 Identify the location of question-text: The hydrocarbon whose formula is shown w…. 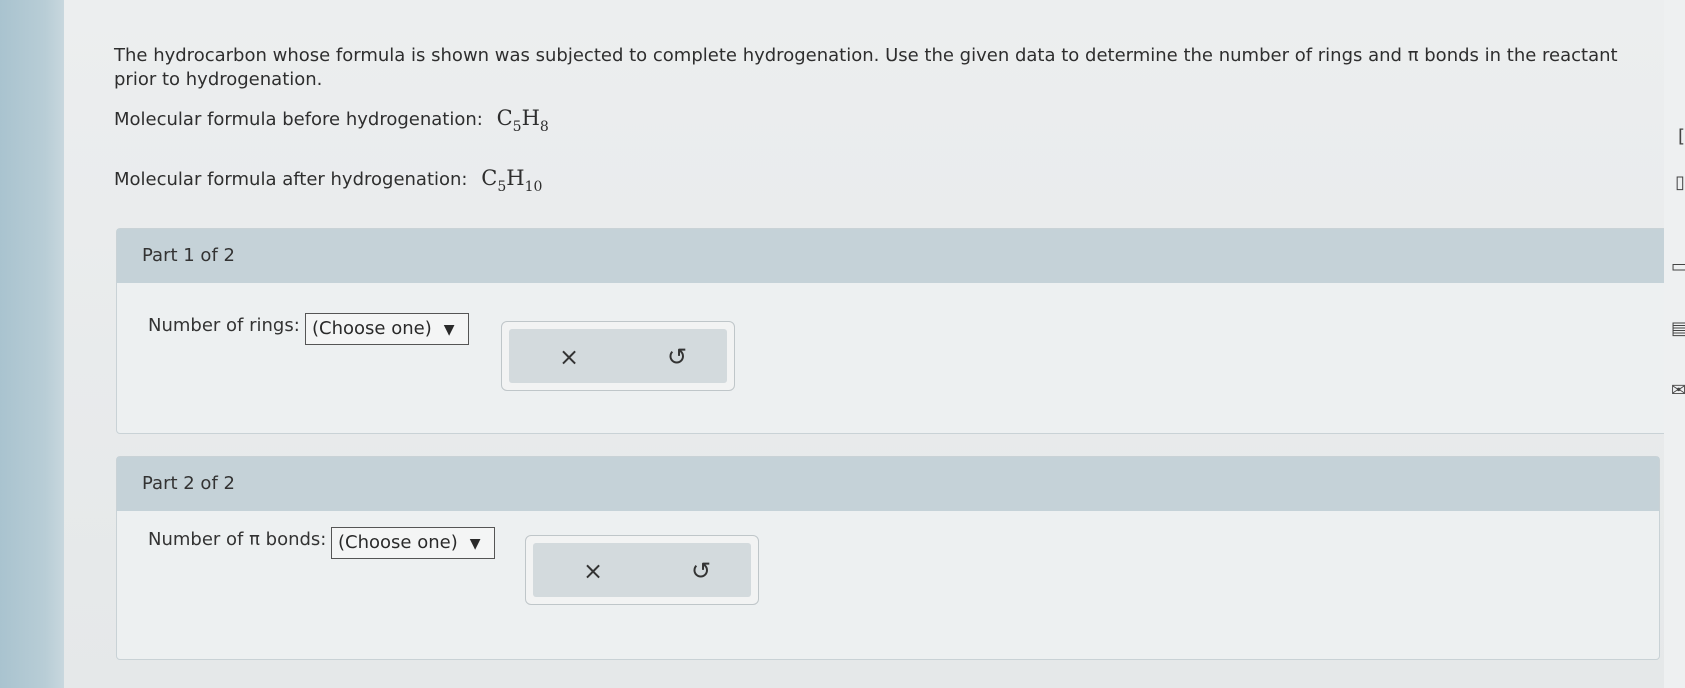
(866, 67).